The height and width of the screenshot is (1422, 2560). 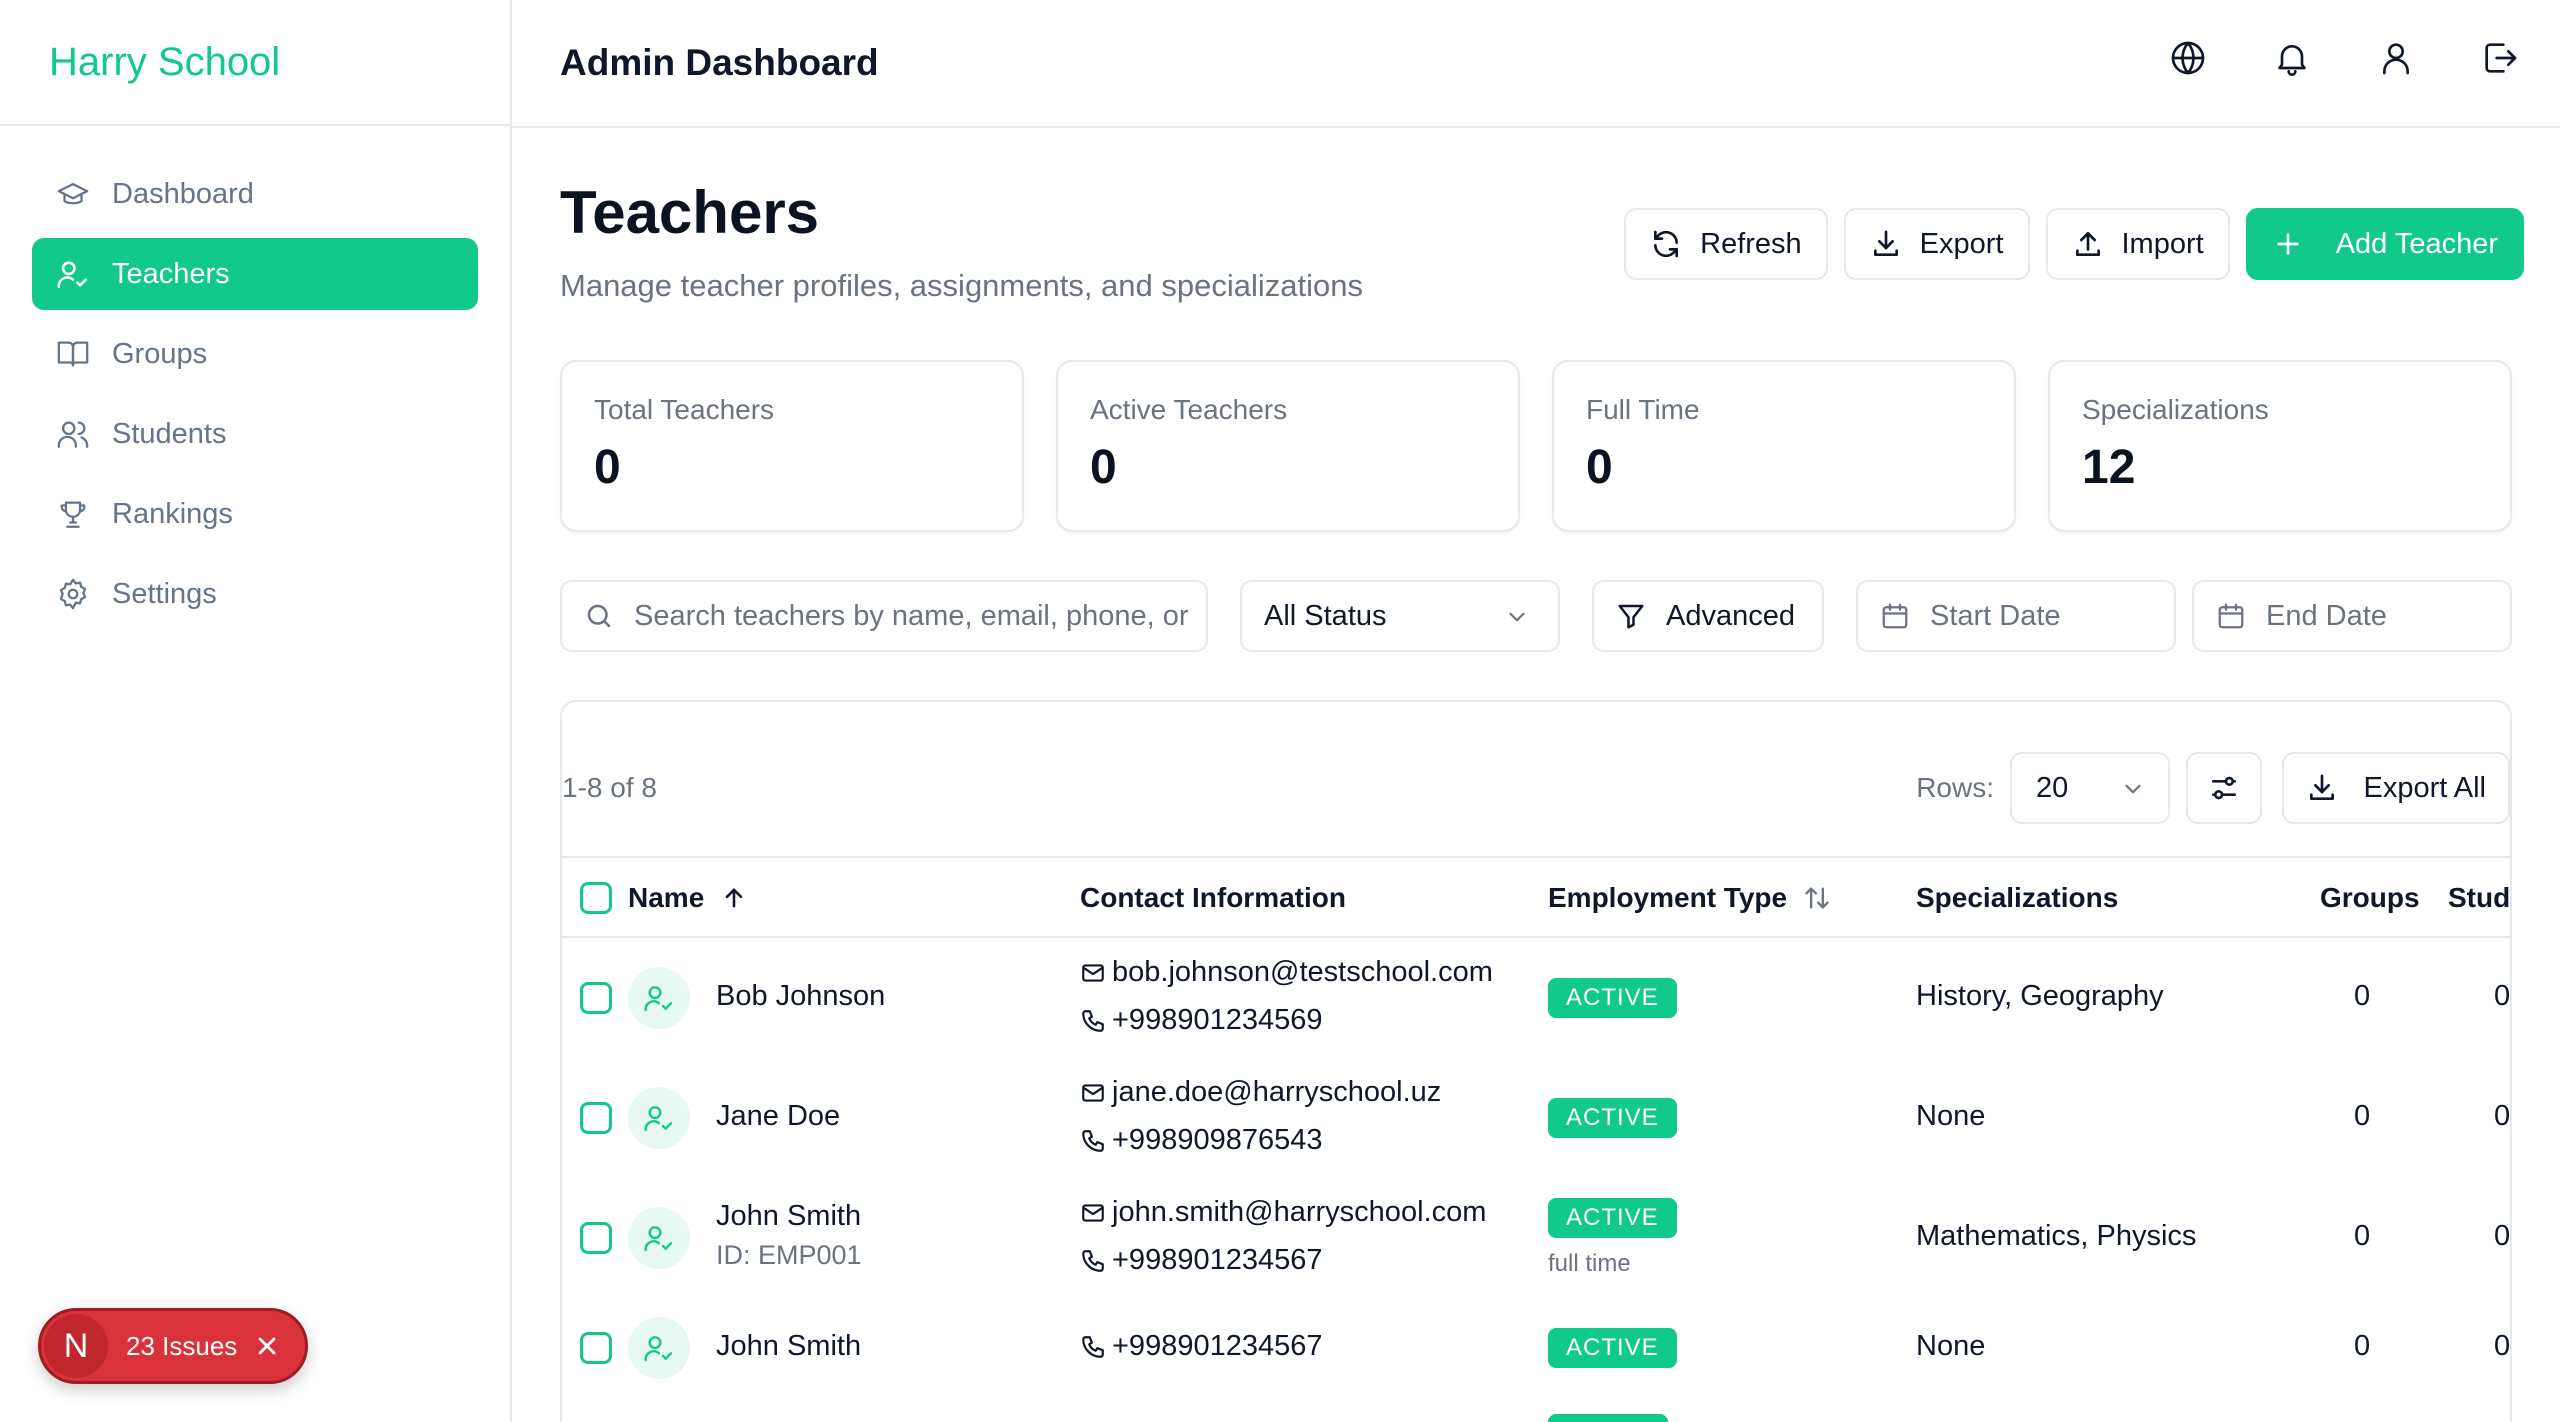 What do you see at coordinates (1951, 1116) in the screenshot?
I see `specializations-text: None` at bounding box center [1951, 1116].